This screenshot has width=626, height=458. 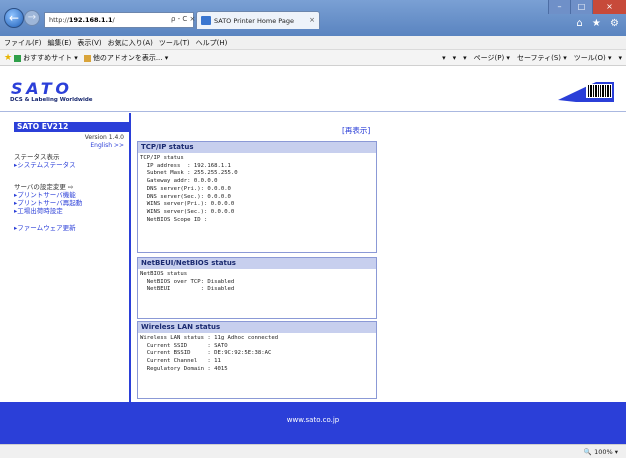 What do you see at coordinates (72, 127) in the screenshot?
I see `device-title: SATO EV212` at bounding box center [72, 127].